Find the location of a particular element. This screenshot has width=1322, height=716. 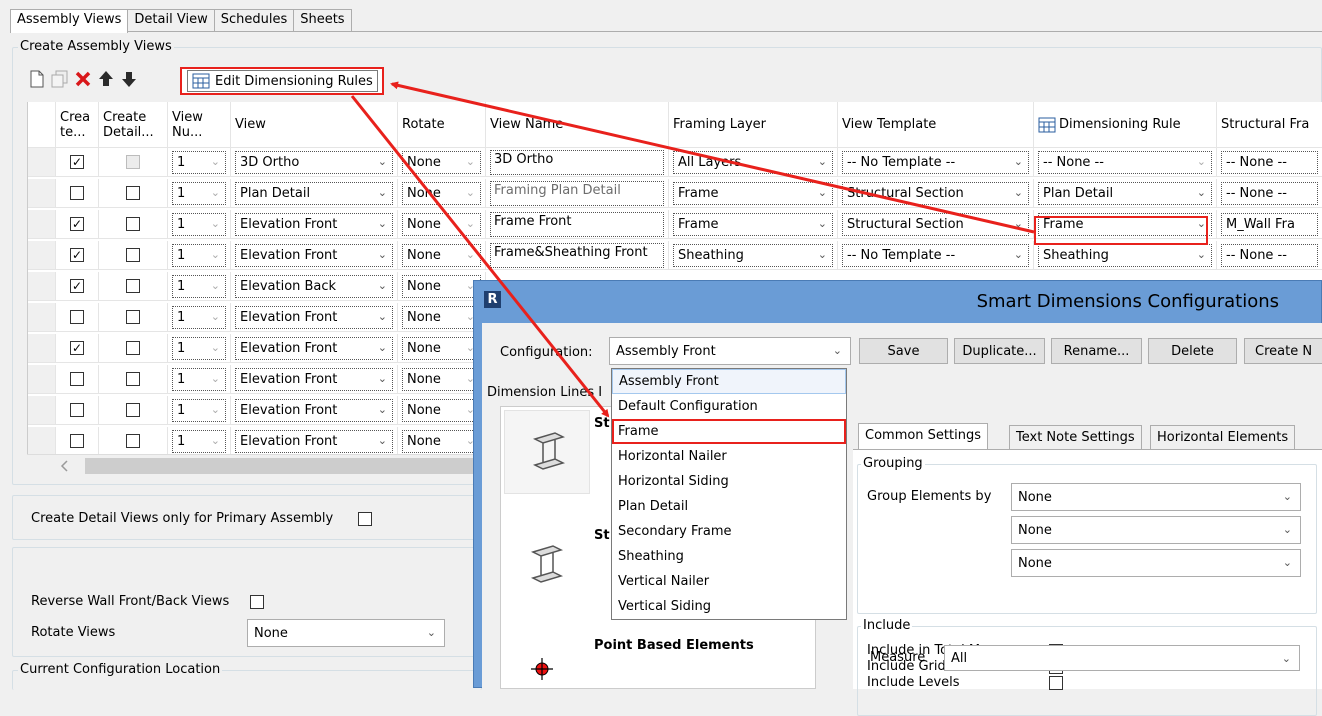

arrow-to-frame-option is located at coordinates (480, 256).